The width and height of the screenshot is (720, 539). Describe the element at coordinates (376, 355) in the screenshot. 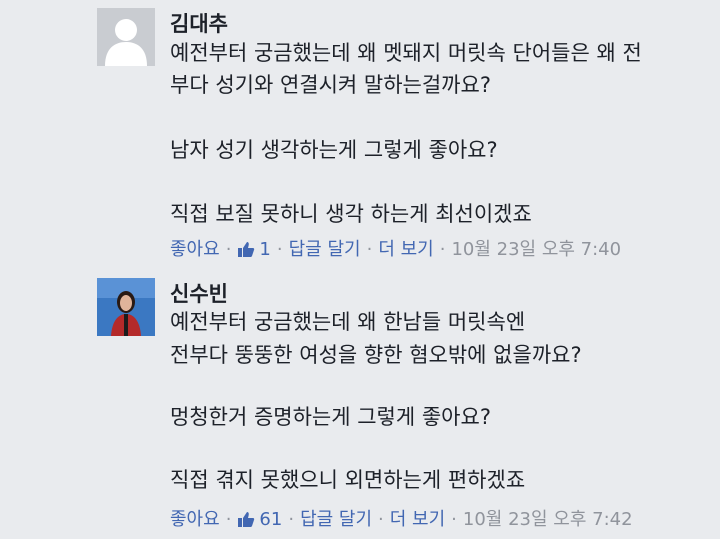

I see `comment-text-line: 전부다 뚱뚱한 여성을 향한 혐오밖에 없을까요?` at that location.